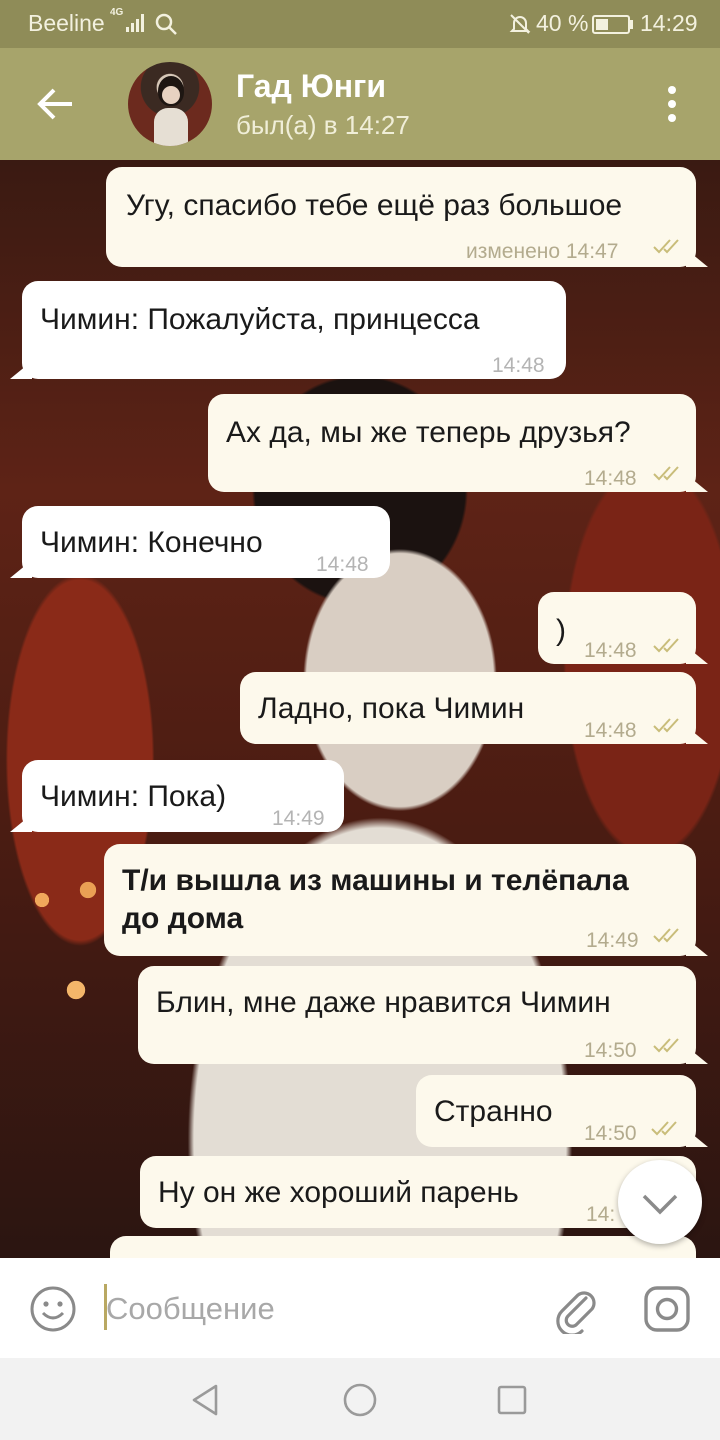 This screenshot has width=720, height=1440. I want to click on network-type: 4G, so click(117, 12).